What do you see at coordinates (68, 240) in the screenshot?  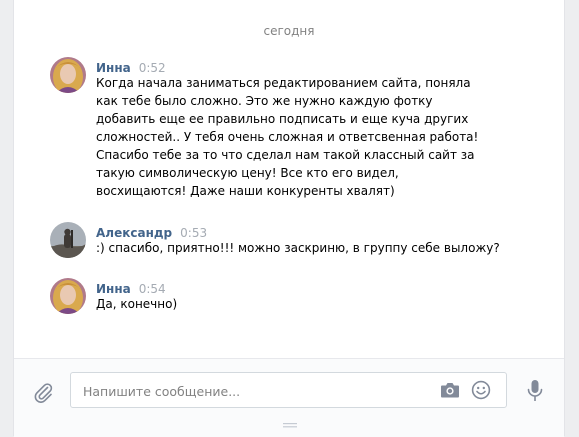 I see `avatar-alexandr` at bounding box center [68, 240].